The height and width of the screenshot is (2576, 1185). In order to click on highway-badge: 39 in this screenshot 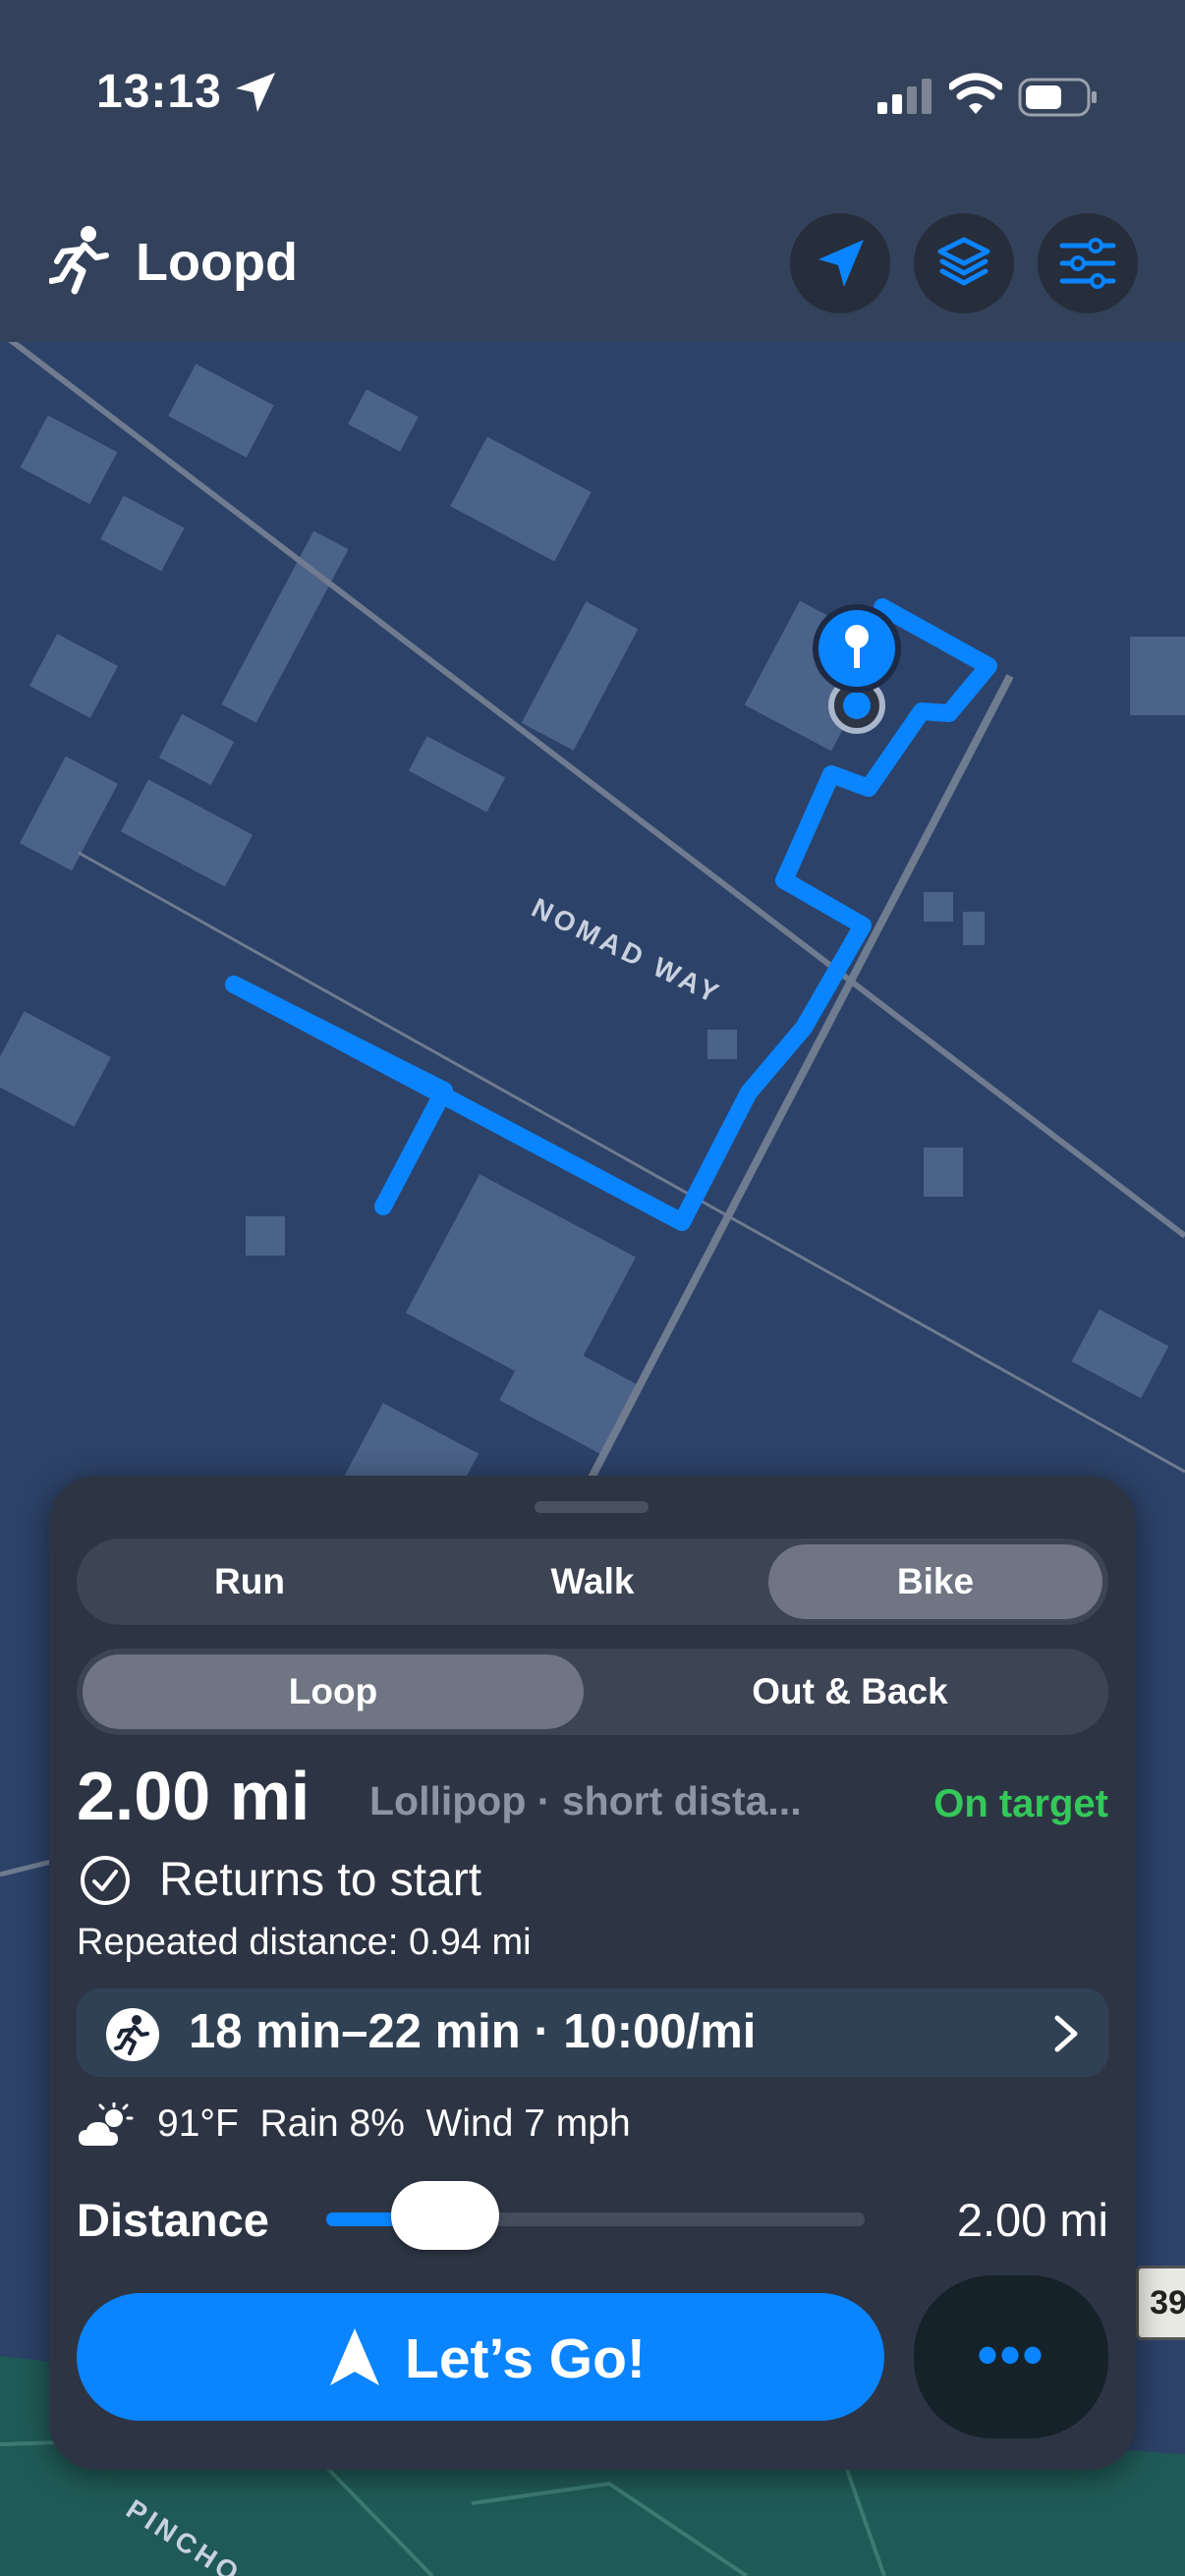, I will do `click(1161, 2303)`.